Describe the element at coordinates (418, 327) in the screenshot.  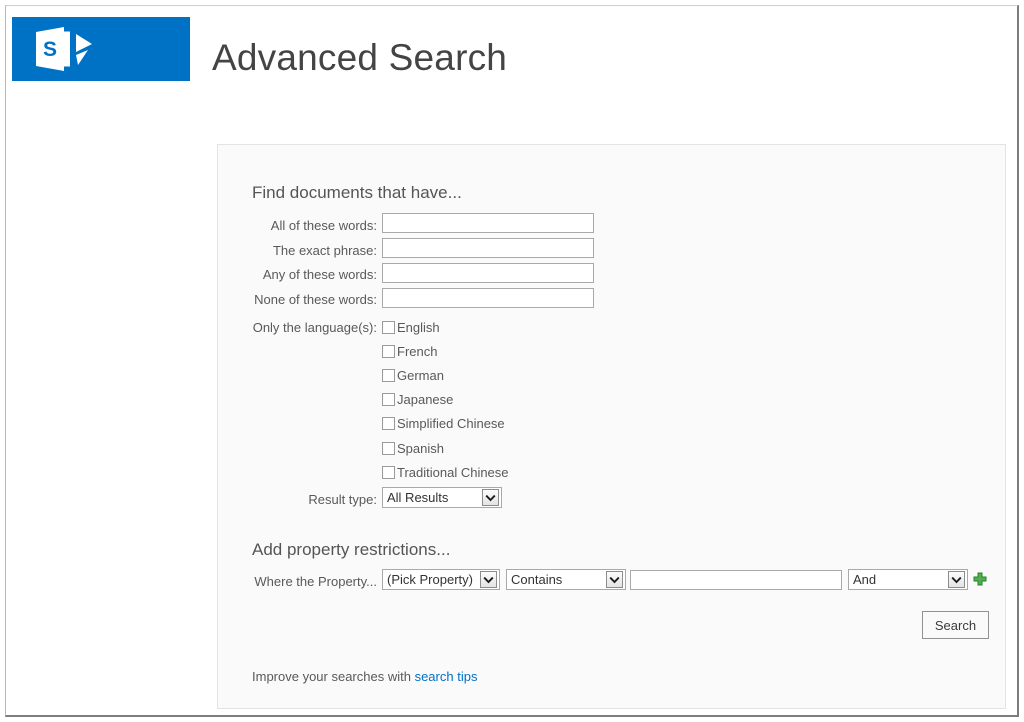
I see `language-label-english: English` at that location.